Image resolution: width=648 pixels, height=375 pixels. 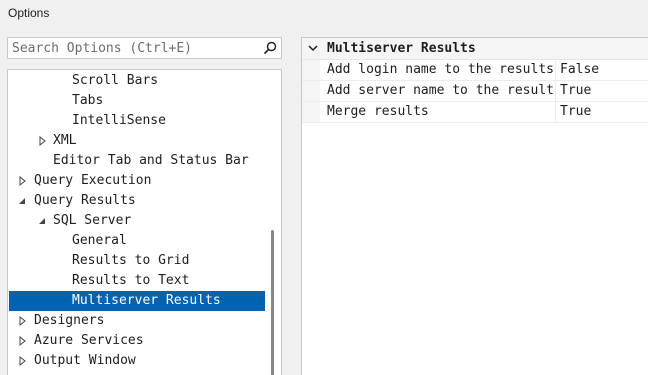 What do you see at coordinates (69, 320) in the screenshot?
I see `tree-item-label: Designers` at bounding box center [69, 320].